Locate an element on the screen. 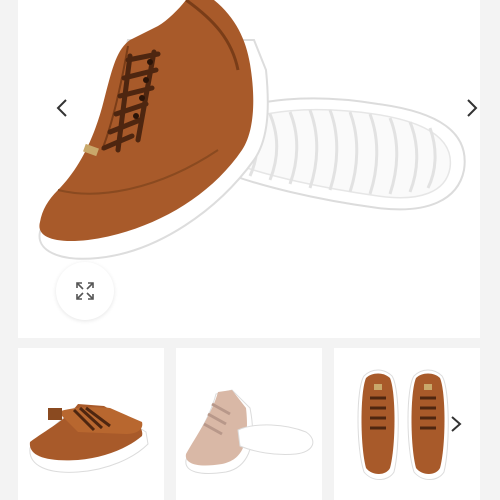 This screenshot has height=500, width=500. expand-icon is located at coordinates (85, 291).